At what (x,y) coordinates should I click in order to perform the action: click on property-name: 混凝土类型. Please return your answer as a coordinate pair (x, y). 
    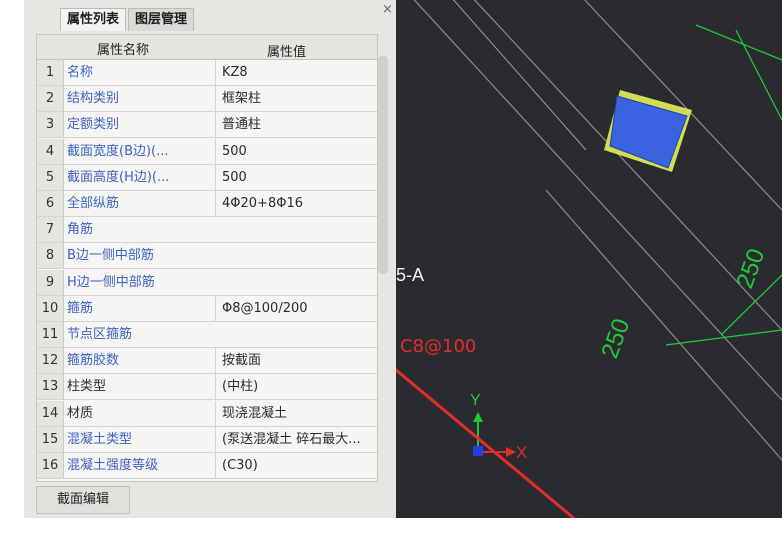
    Looking at the image, I should click on (100, 439).